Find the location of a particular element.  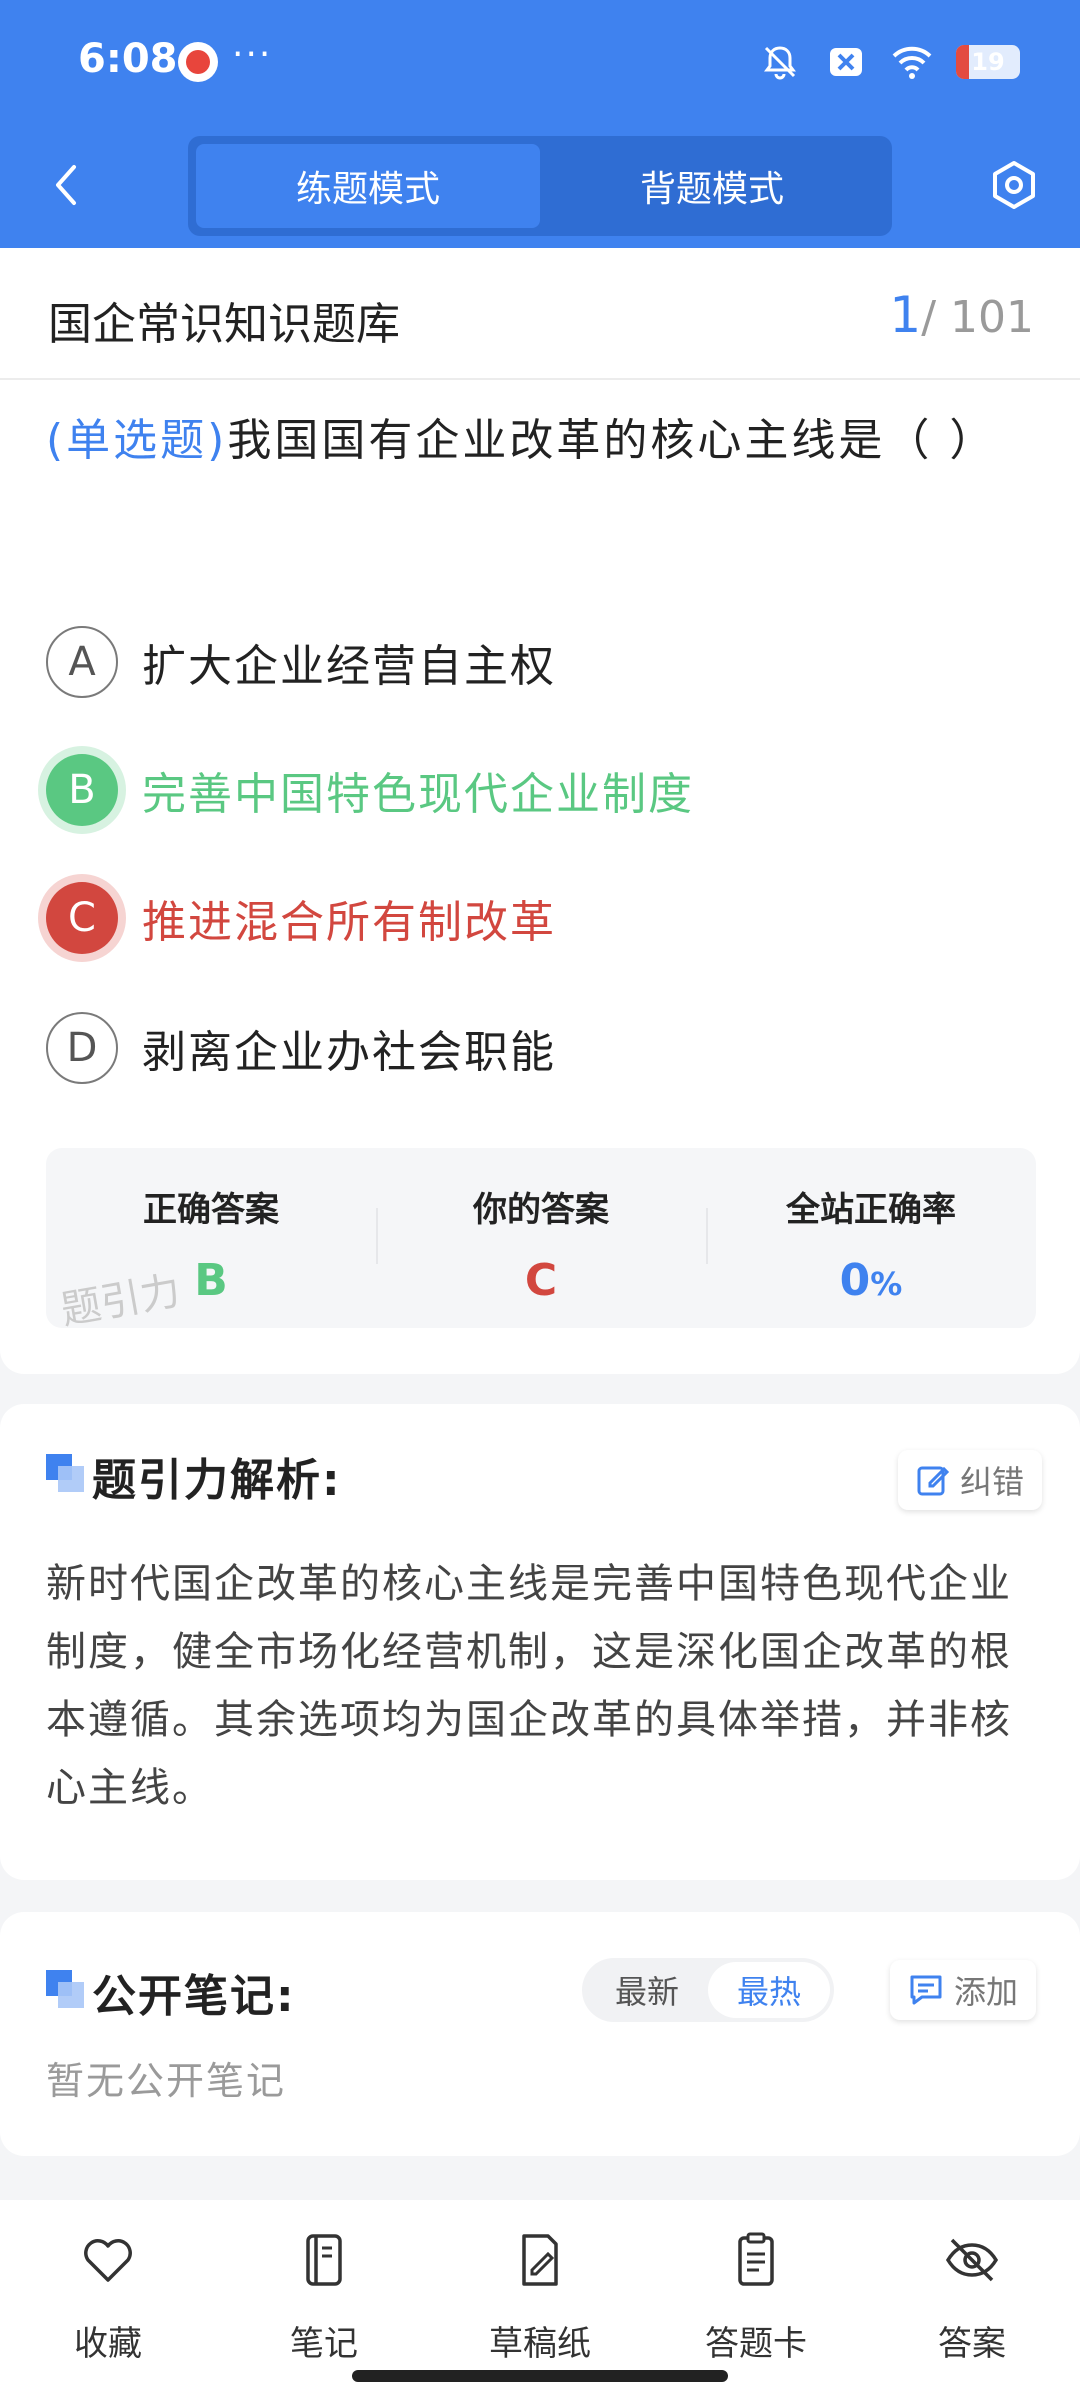

option-text: 完善中国特色现代企业制度 is located at coordinates (418, 794).